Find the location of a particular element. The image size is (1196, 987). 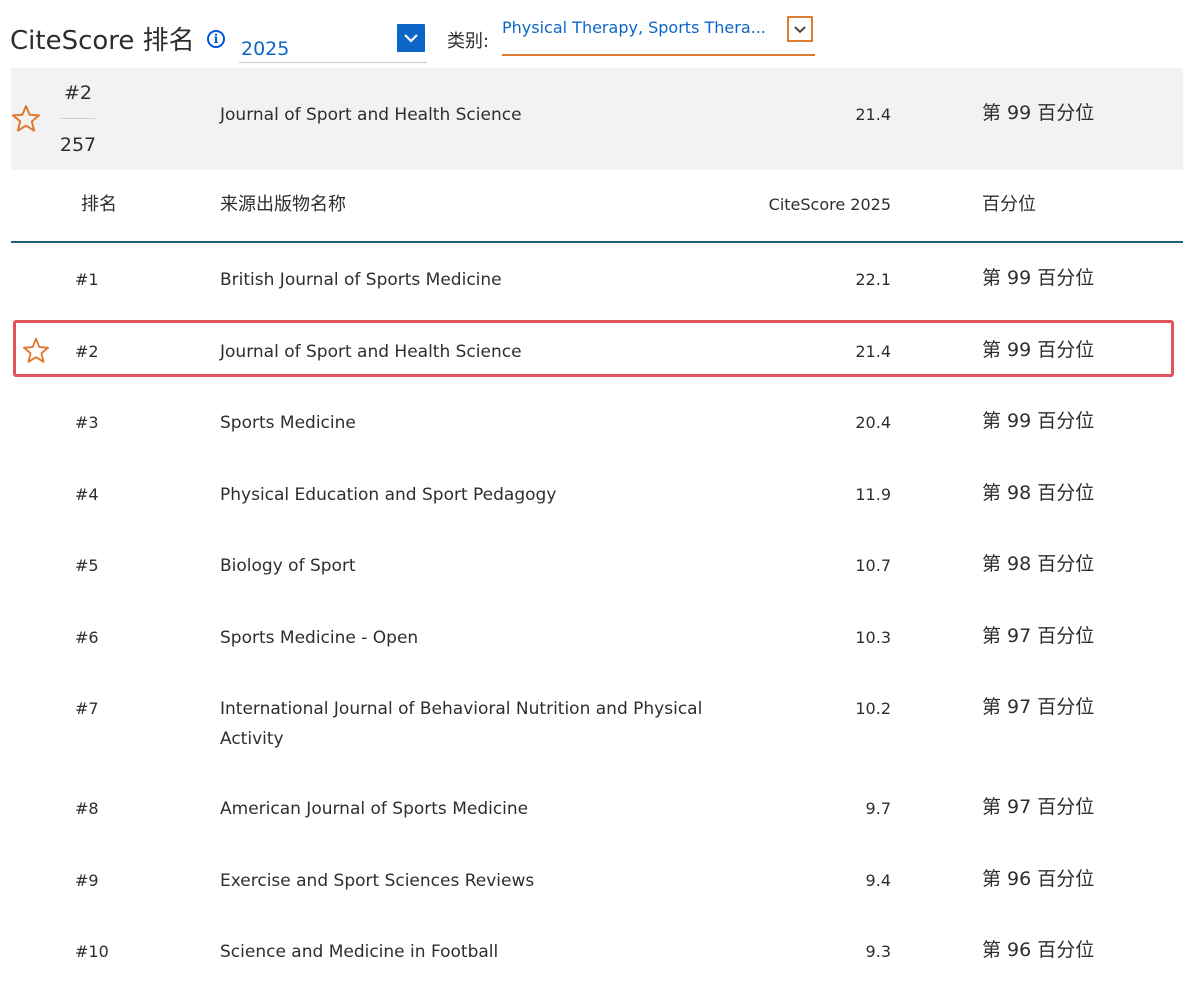

table-row: #5 Biology of Sport 10.7 第 98 百分位 is located at coordinates (597, 565).